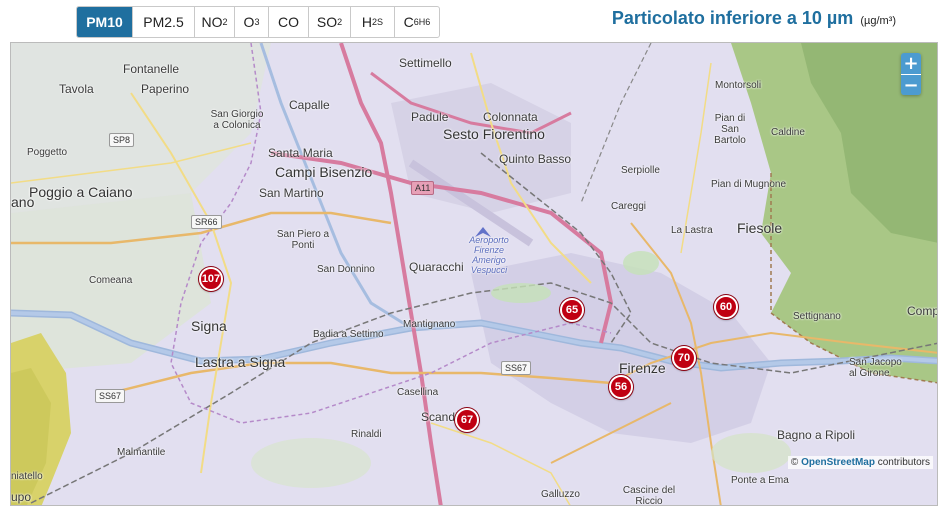  What do you see at coordinates (760, 228) in the screenshot?
I see `place-label: Fiesole` at bounding box center [760, 228].